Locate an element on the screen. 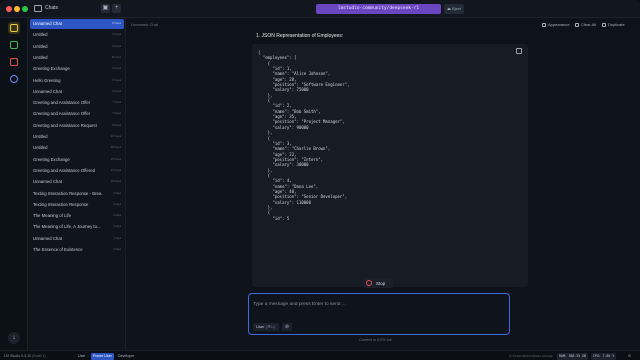 This screenshot has height=360, width=640. chat-list-item: Untitled 10 hours is located at coordinates (77, 137).